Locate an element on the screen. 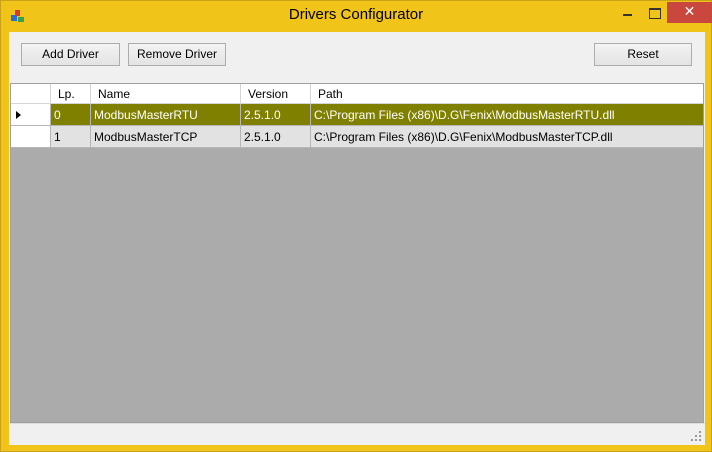 This screenshot has height=452, width=712. add-driver-button: Add Driver is located at coordinates (70, 54).